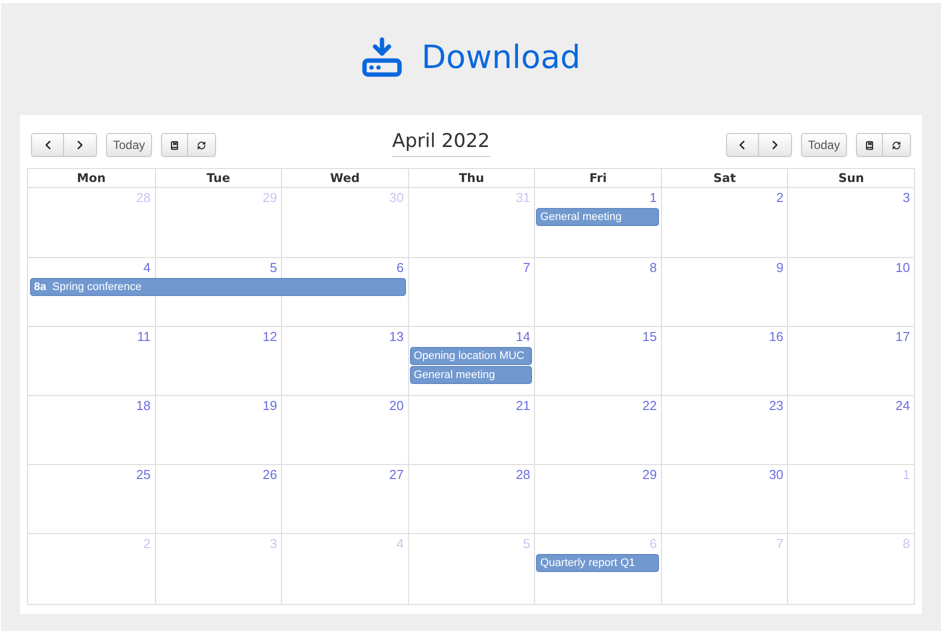 Image resolution: width=942 pixels, height=633 pixels. What do you see at coordinates (270, 475) in the screenshot?
I see `day-number: 26` at bounding box center [270, 475].